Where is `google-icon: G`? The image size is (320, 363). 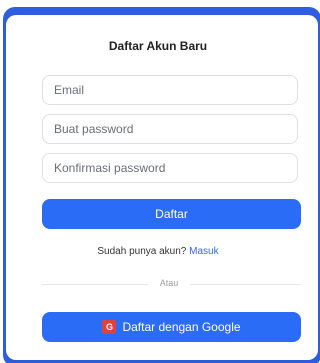
google-icon: G is located at coordinates (109, 327).